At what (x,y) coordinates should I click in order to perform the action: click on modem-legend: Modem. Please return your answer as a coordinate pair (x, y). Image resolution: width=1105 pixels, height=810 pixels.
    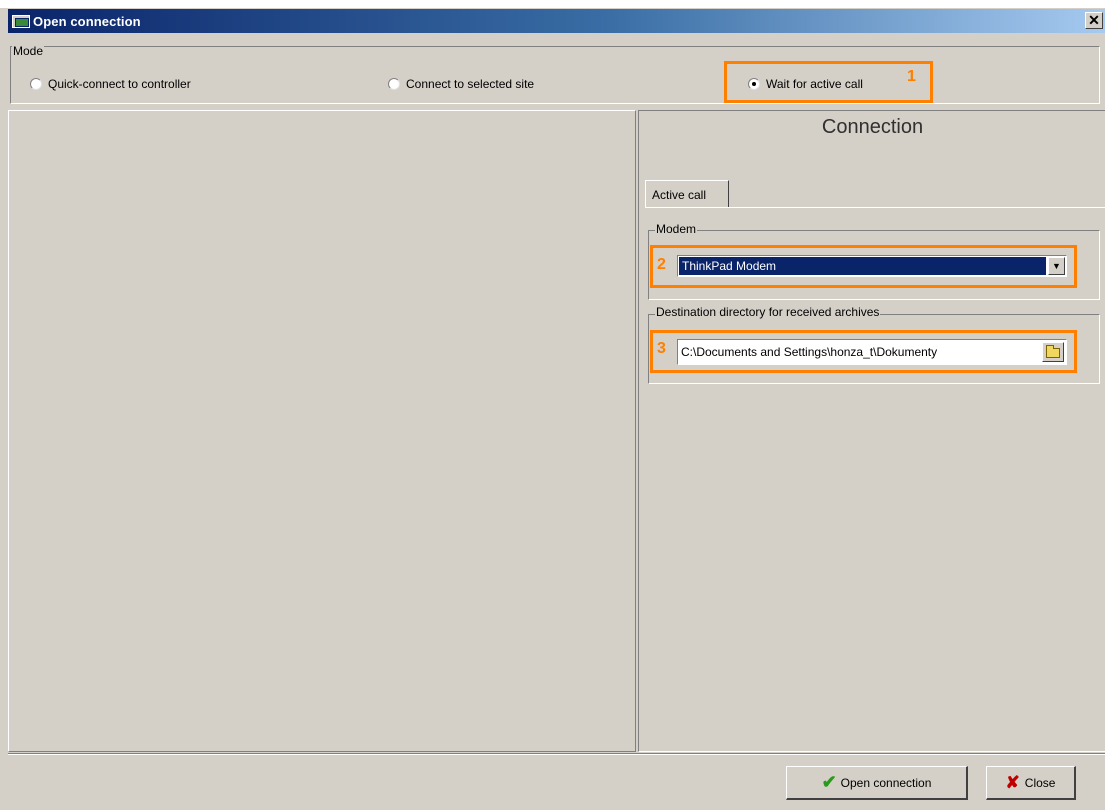
    Looking at the image, I should click on (676, 229).